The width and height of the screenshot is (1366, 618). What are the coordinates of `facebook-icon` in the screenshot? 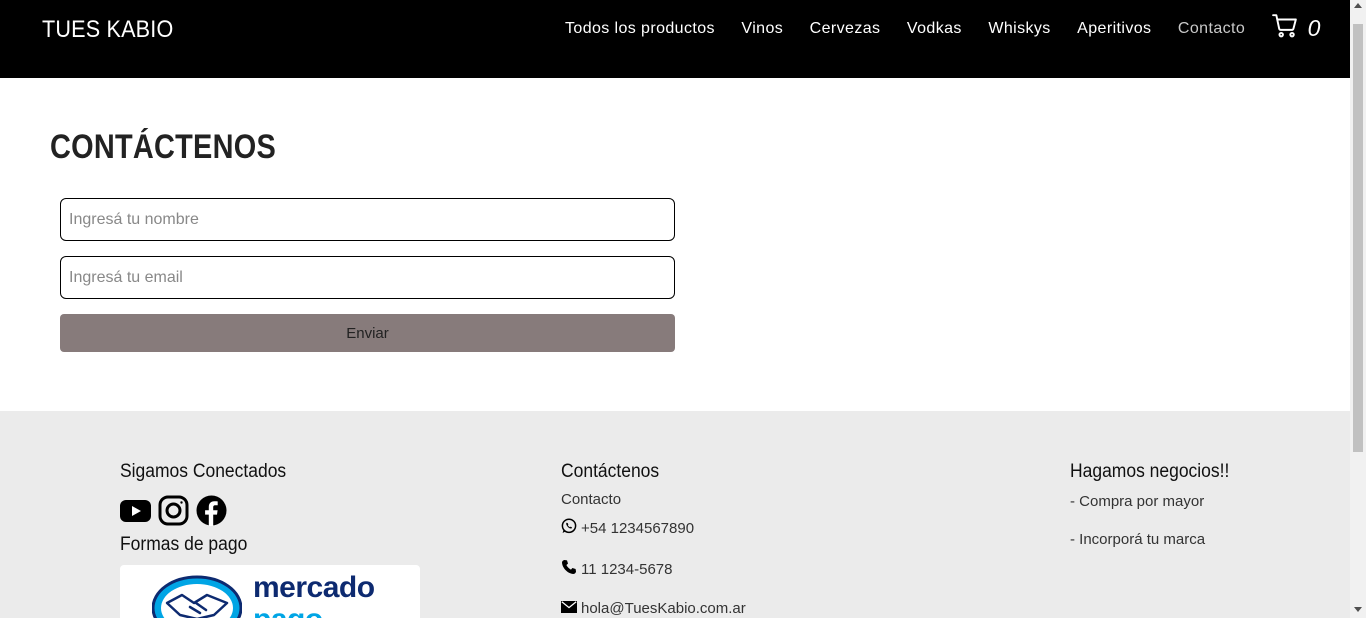 It's located at (211, 510).